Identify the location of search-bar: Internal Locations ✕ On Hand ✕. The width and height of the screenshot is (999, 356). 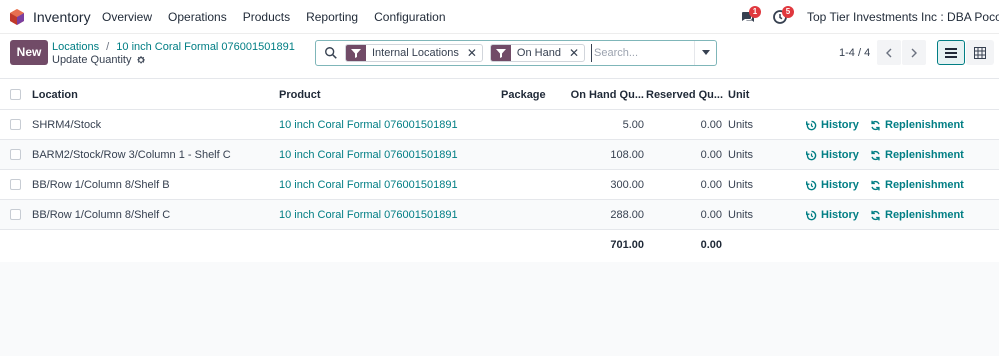
(516, 53).